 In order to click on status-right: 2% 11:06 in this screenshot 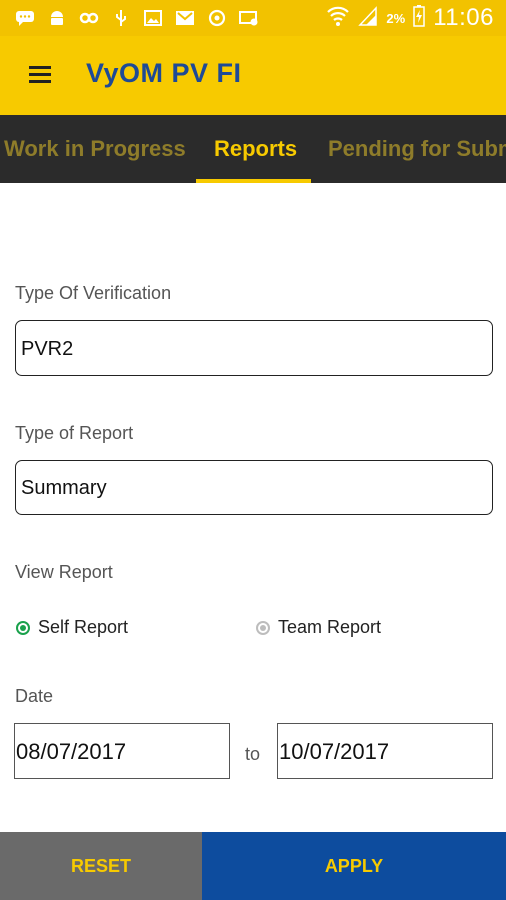, I will do `click(410, 18)`.